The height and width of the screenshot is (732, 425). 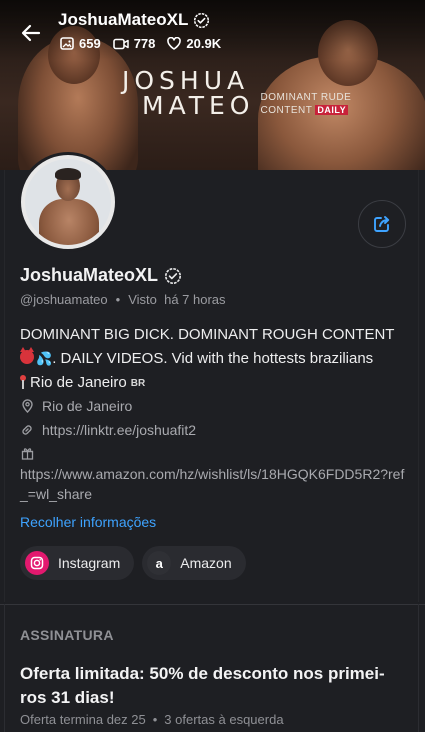 I want to click on last-seen-label: Visto, so click(x=142, y=299).